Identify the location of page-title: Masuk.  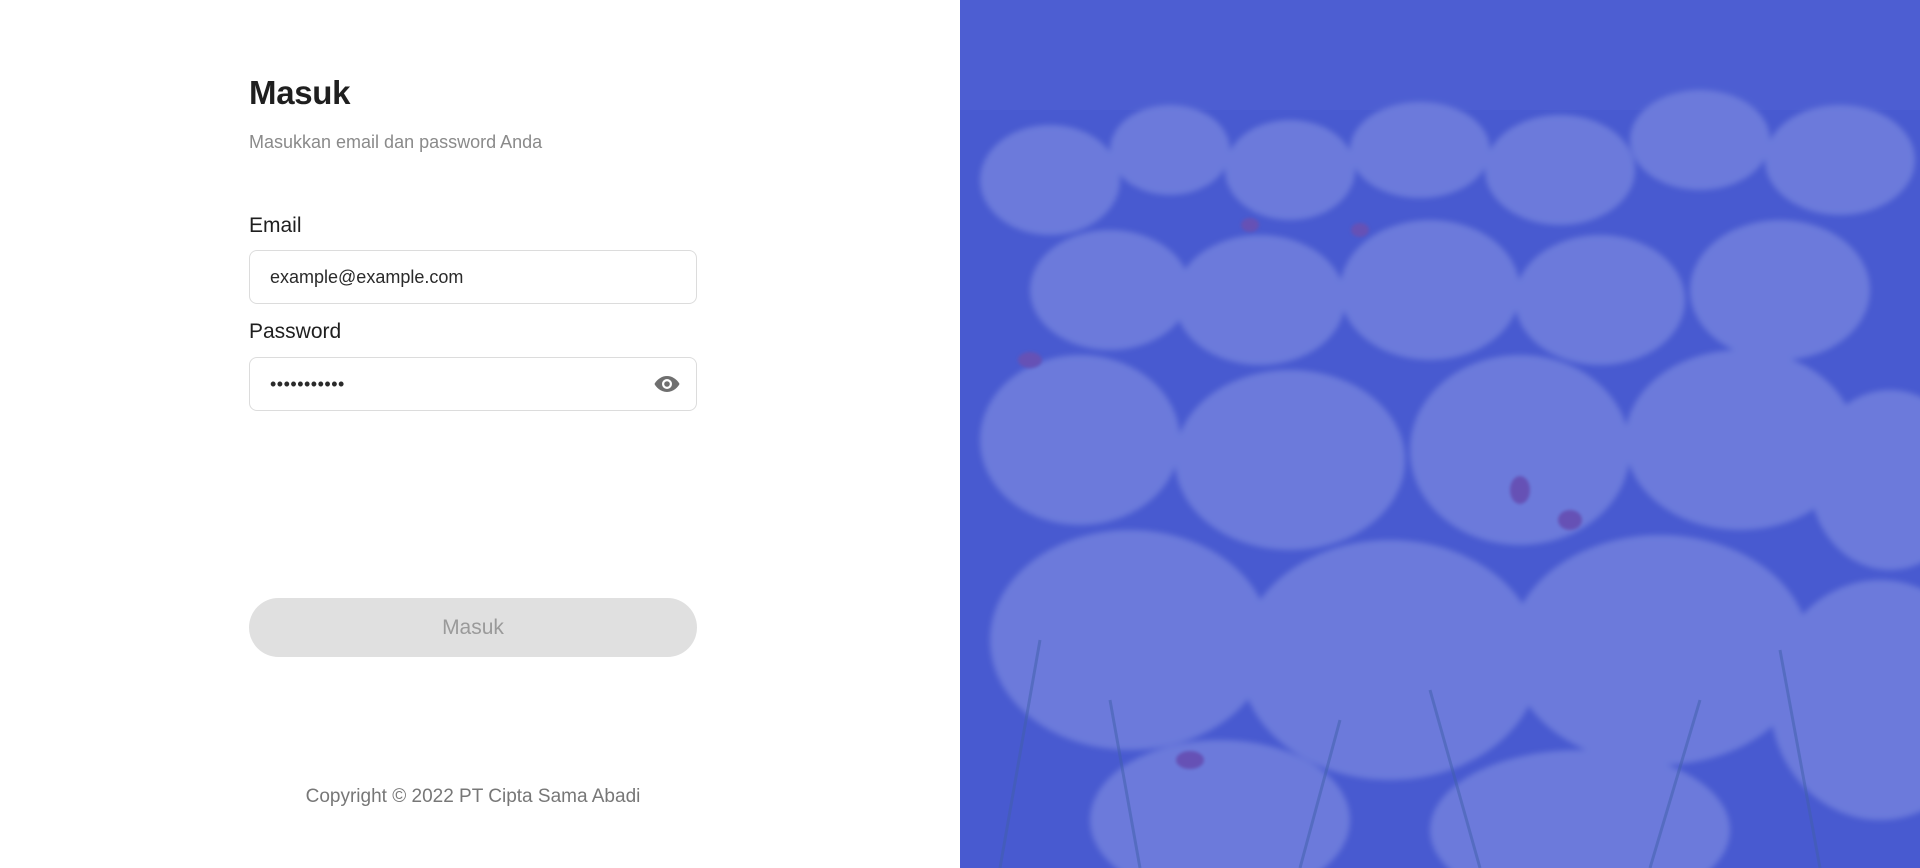
(300, 92).